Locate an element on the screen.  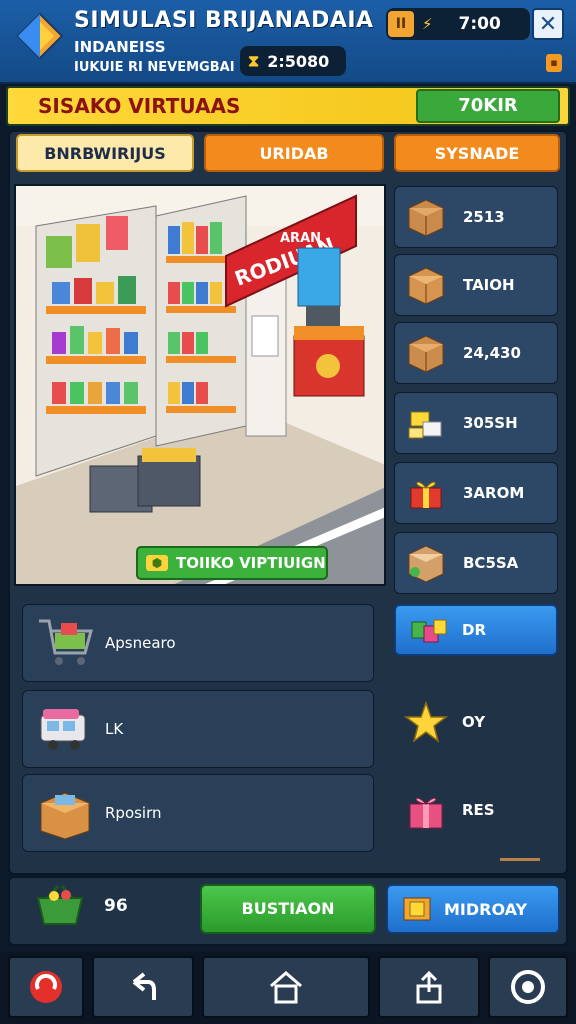
coin-stack-icon is located at coordinates (417, 909).